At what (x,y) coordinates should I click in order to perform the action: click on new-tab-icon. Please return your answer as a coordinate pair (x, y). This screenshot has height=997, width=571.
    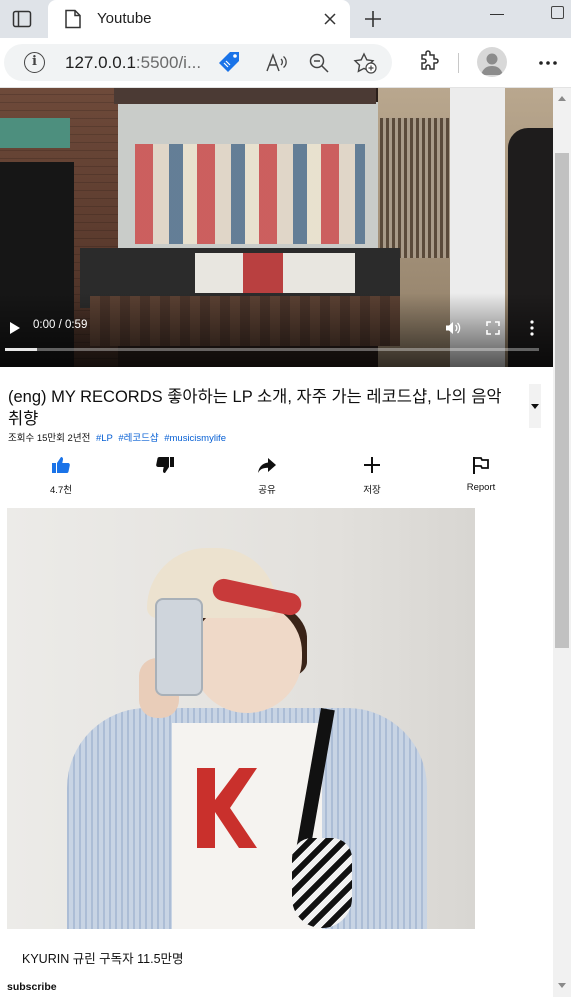
    Looking at the image, I should click on (373, 19).